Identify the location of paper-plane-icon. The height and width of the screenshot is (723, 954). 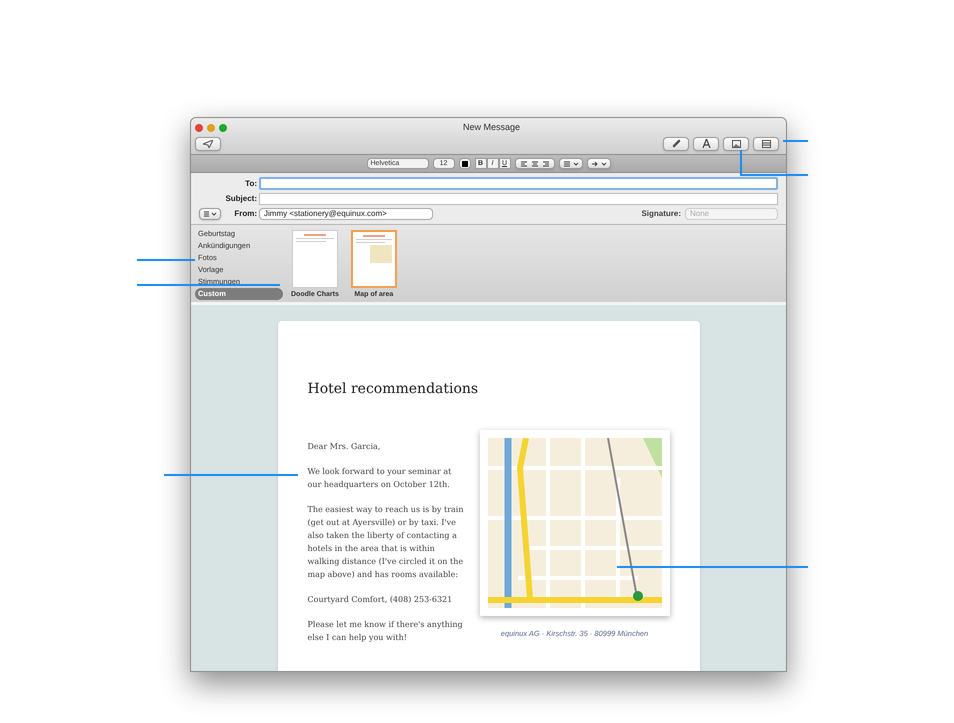
(208, 144).